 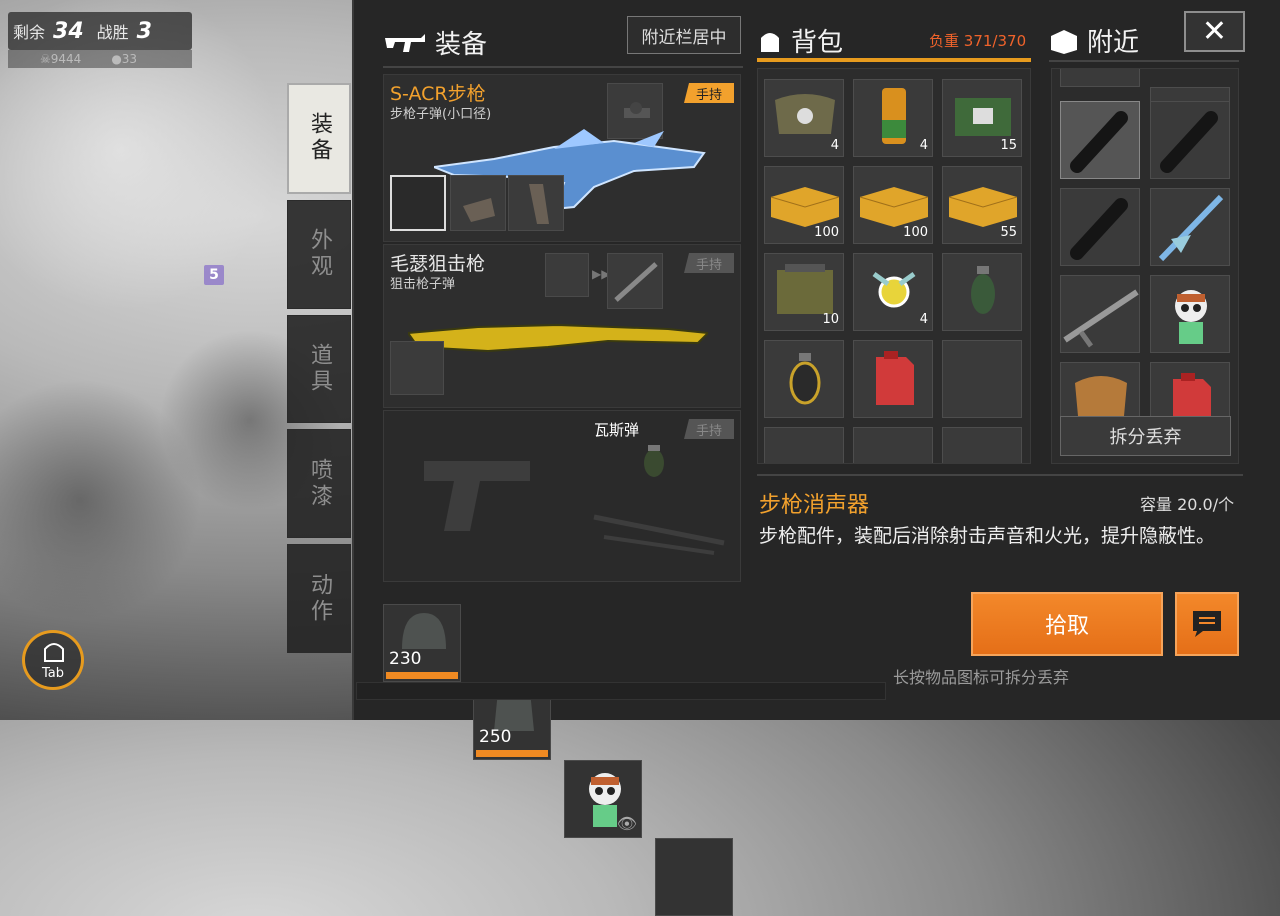 What do you see at coordinates (567, 275) in the screenshot?
I see `attachment-slot` at bounding box center [567, 275].